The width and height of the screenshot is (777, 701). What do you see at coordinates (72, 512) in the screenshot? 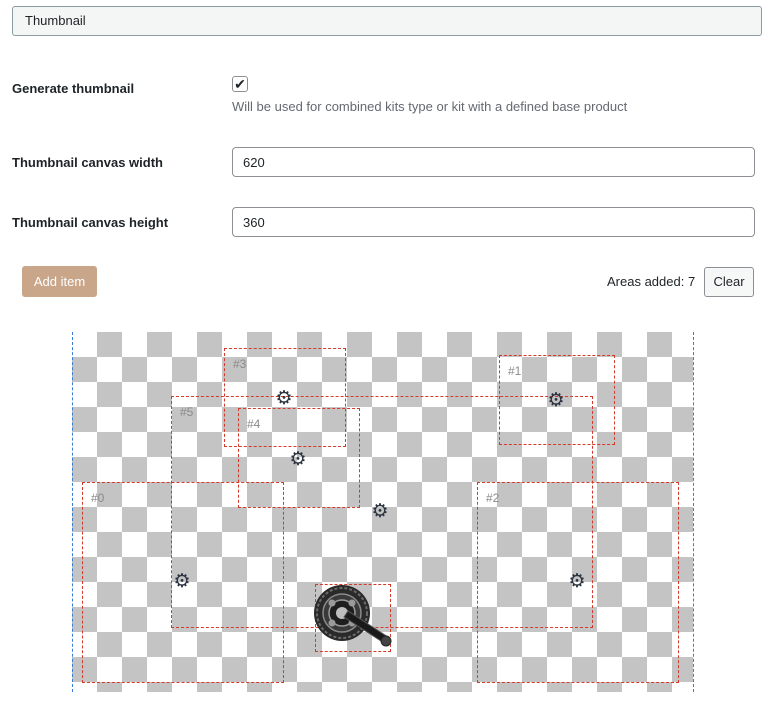
I see `canvas-guide-left` at bounding box center [72, 512].